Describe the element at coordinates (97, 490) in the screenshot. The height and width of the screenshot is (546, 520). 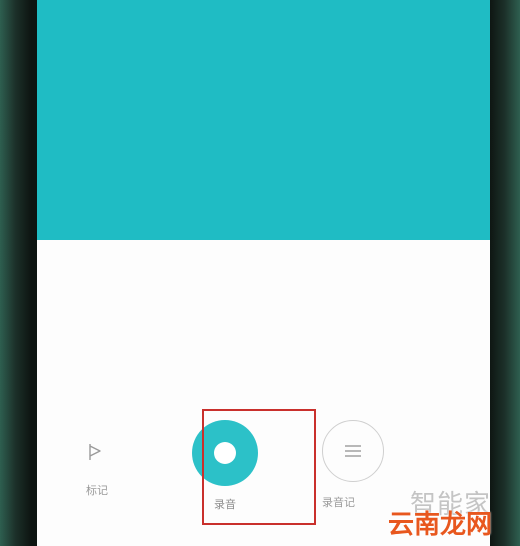
I see `mark-label: 标记` at that location.